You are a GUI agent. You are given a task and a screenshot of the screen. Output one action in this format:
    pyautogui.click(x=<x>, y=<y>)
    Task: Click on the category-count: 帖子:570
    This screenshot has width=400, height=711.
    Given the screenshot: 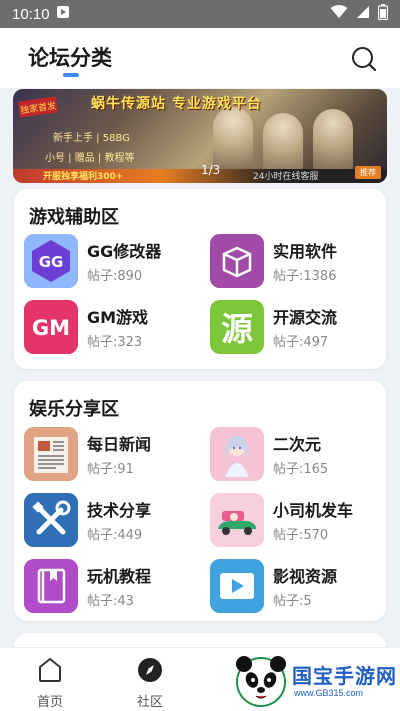 What is the action you would take?
    pyautogui.click(x=301, y=535)
    